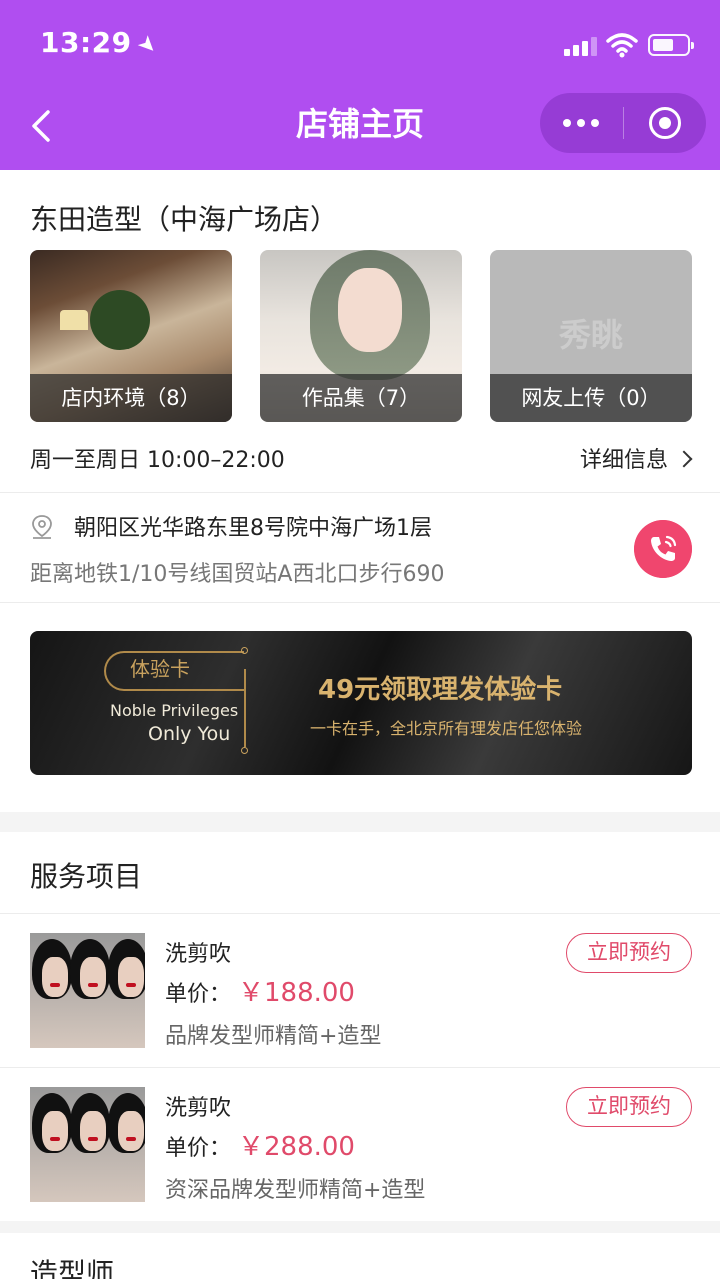 The width and height of the screenshot is (720, 1279). I want to click on banner-headline: 49元领取理发体验卡, so click(440, 690).